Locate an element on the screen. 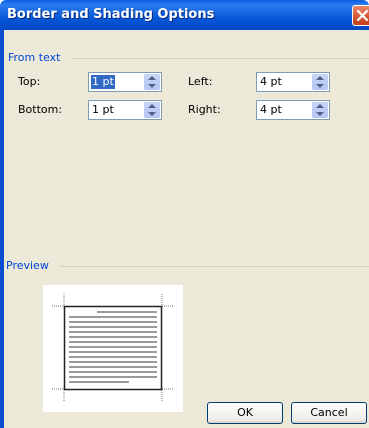  title-bar: Border and Shading Options is located at coordinates (184, 15).